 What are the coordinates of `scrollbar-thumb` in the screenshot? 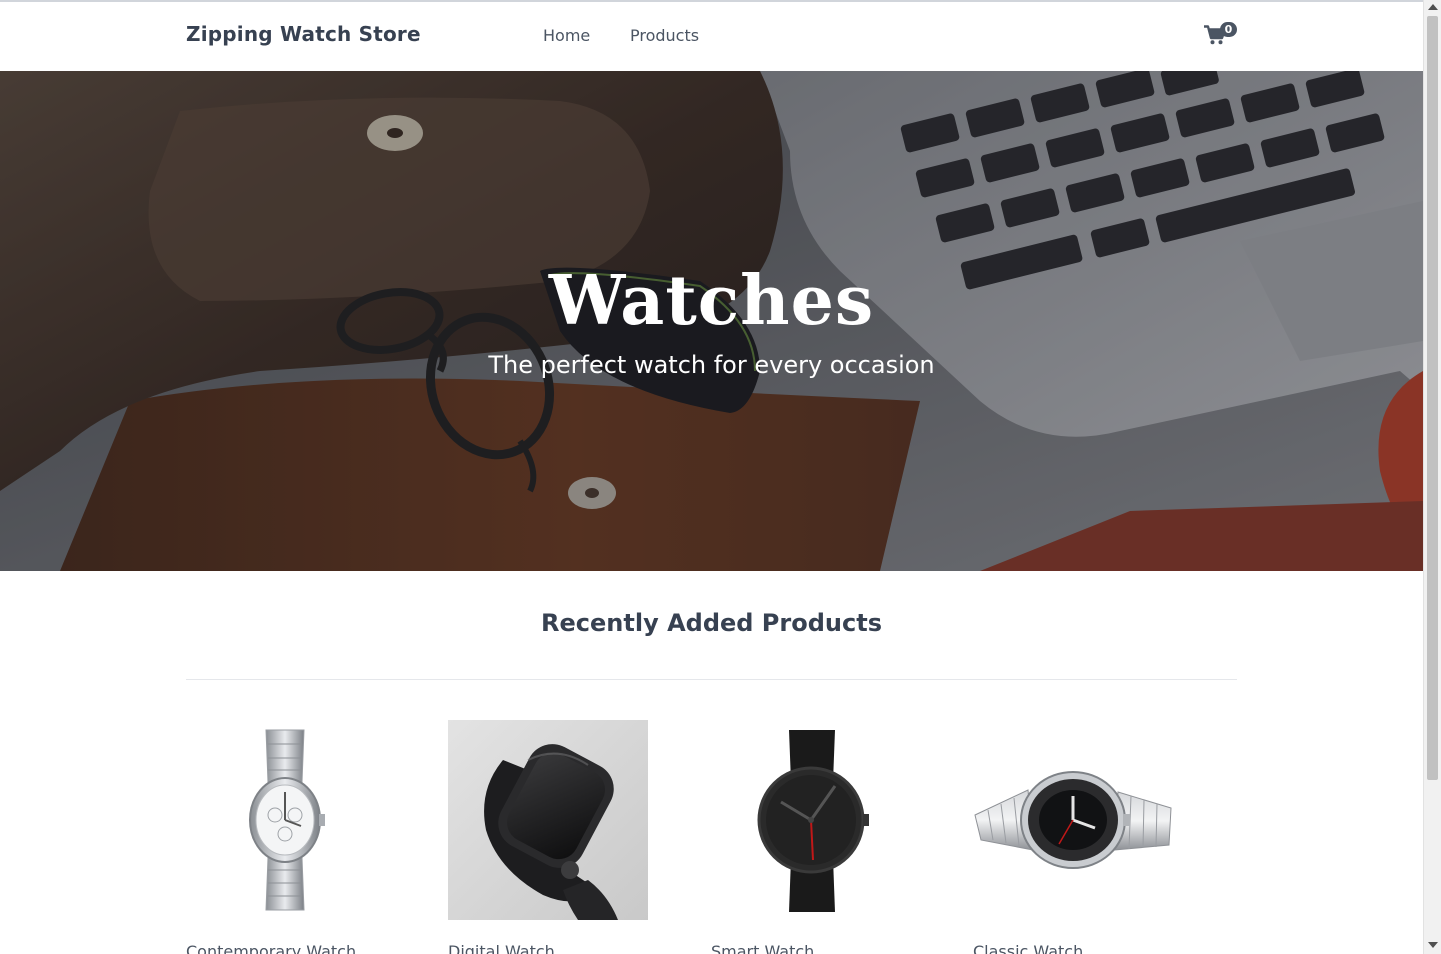 It's located at (1432, 398).